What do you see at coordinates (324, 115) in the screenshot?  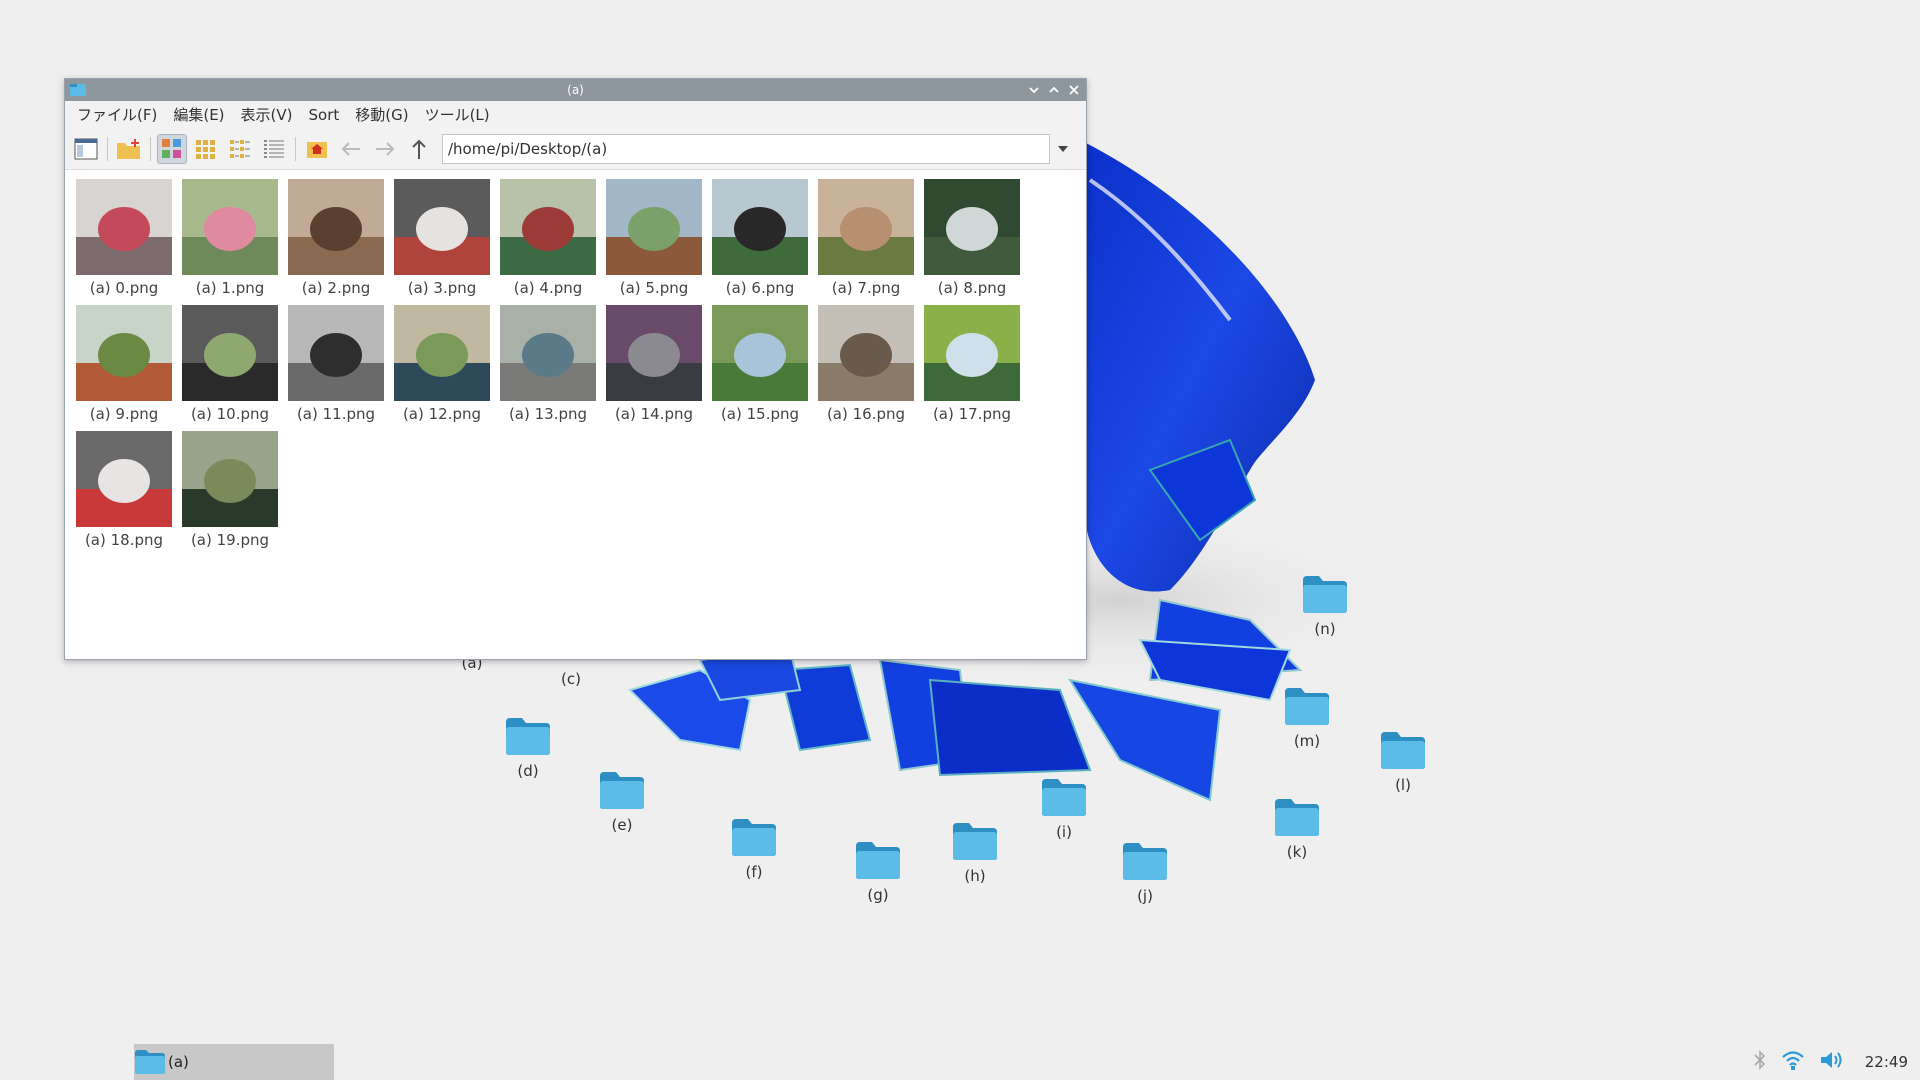 I see `menu-sort: Sort` at bounding box center [324, 115].